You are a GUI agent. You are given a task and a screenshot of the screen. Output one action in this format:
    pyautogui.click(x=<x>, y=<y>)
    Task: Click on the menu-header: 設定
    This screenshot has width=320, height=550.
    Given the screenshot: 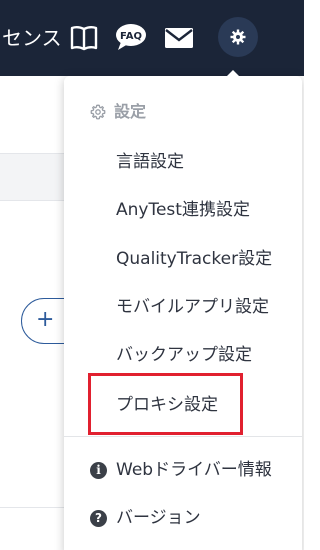 What is the action you would take?
    pyautogui.click(x=118, y=112)
    